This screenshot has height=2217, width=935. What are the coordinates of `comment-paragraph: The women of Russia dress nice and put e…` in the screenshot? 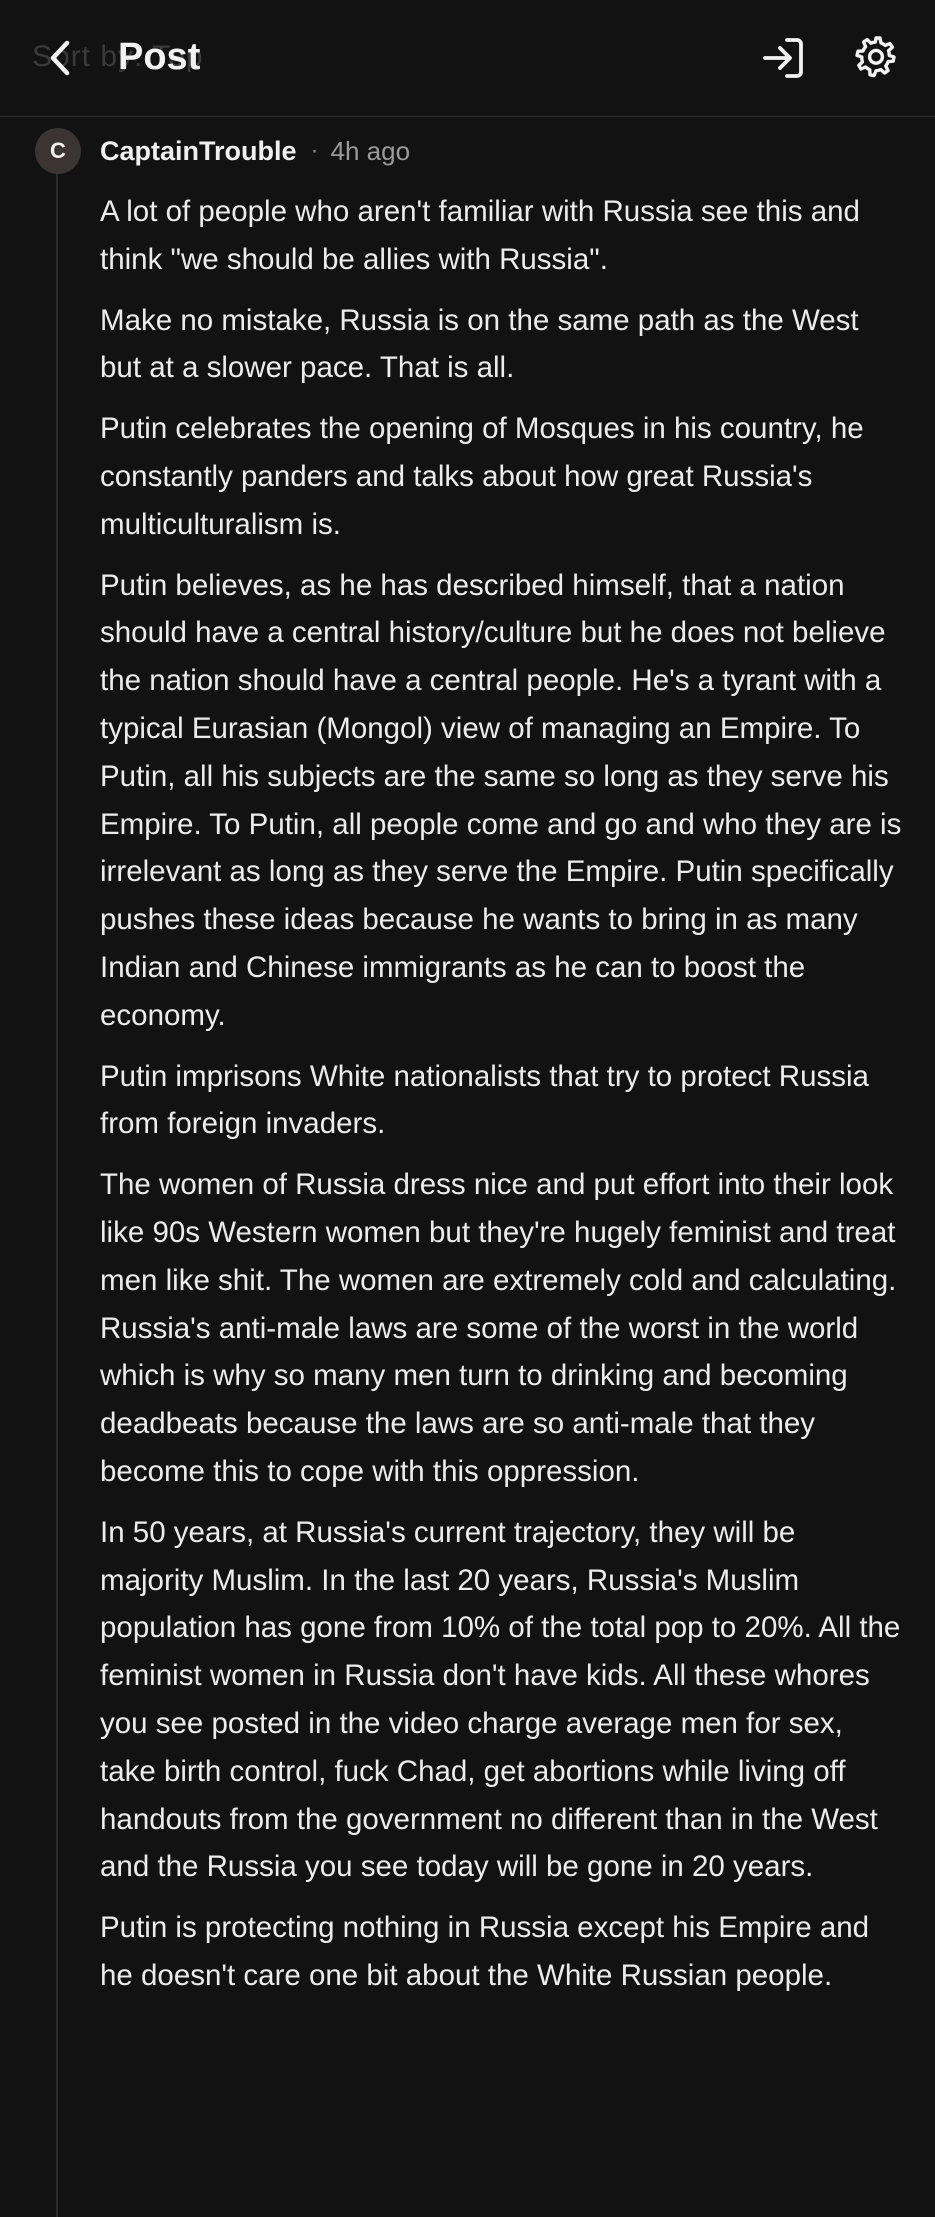 It's located at (498, 1328).